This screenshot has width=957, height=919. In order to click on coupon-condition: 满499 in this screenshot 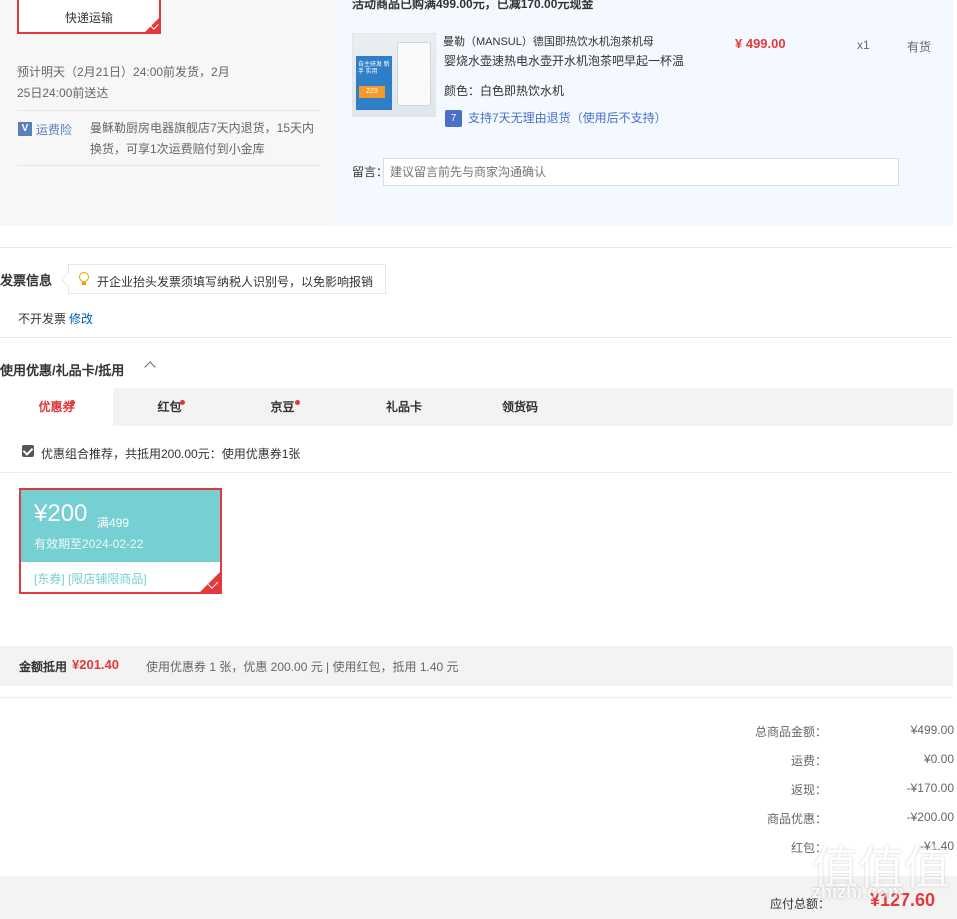, I will do `click(113, 523)`.